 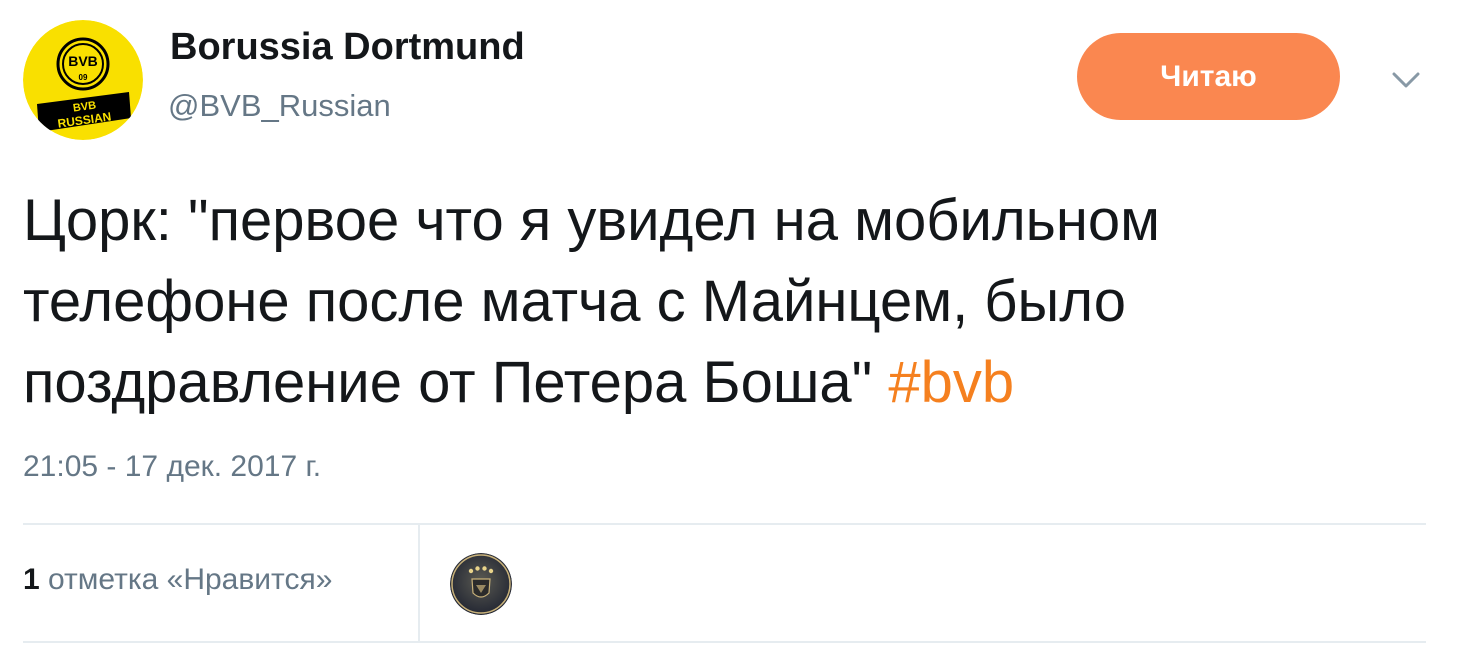 I want to click on chevron-down-icon, so click(x=1406, y=80).